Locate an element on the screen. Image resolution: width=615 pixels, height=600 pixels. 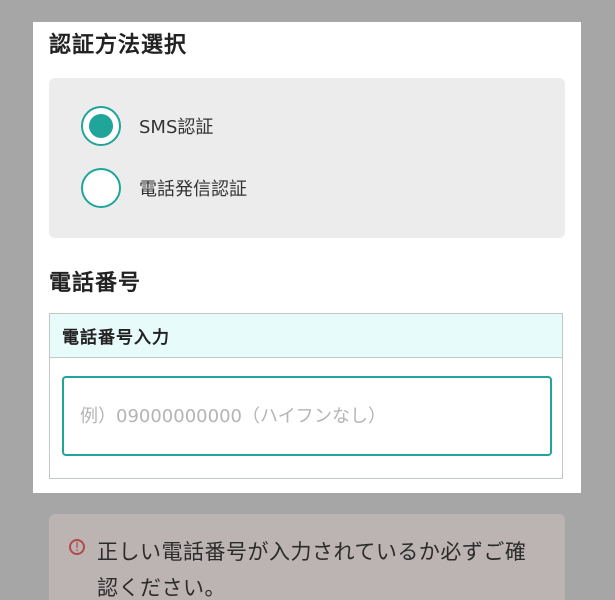
radio-selected-dot is located at coordinates (101, 126).